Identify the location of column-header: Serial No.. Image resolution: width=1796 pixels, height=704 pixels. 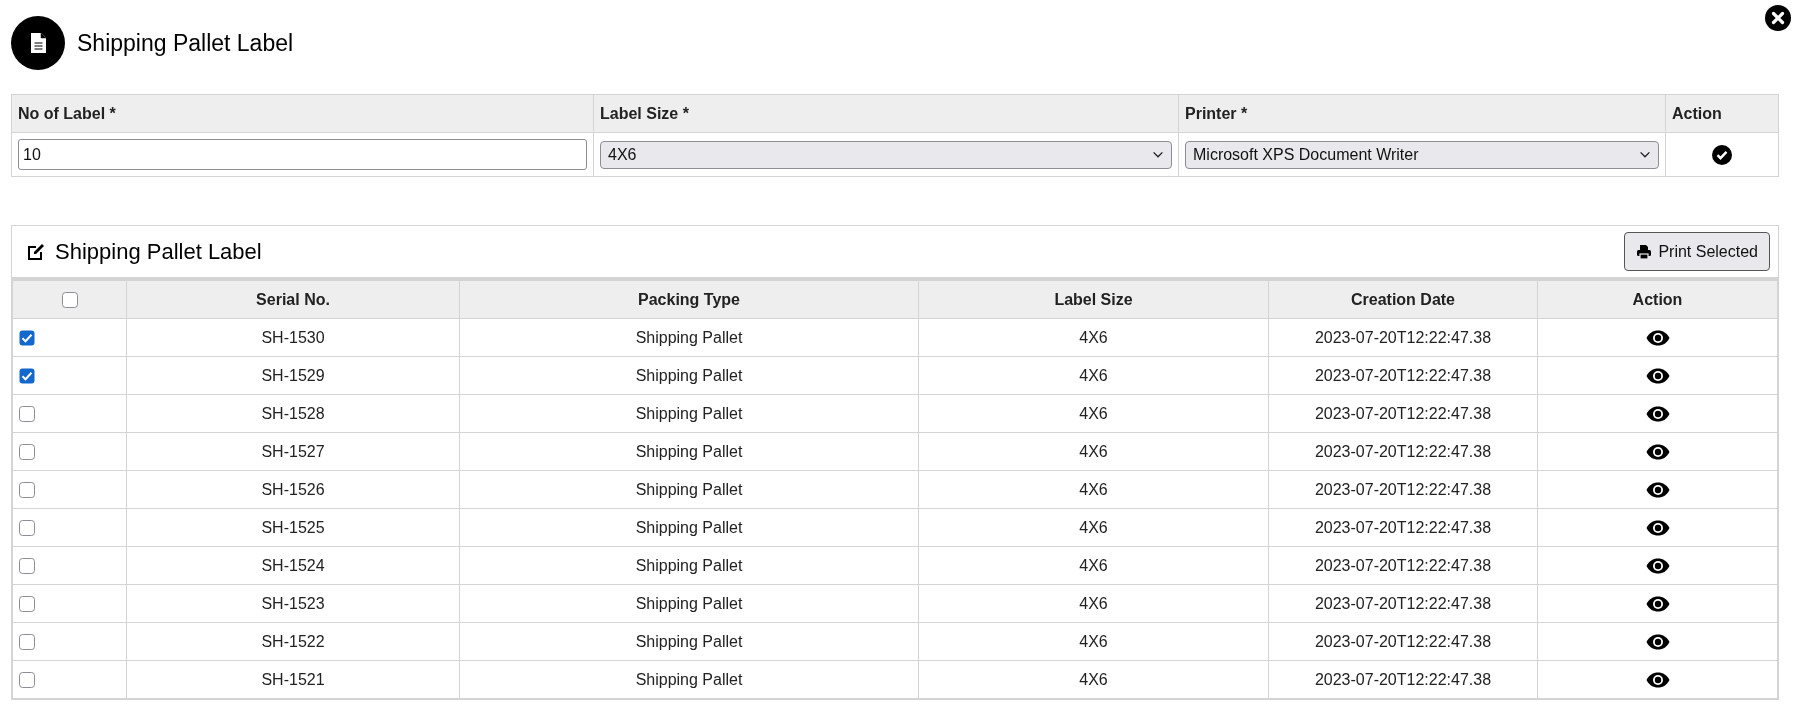
(293, 299).